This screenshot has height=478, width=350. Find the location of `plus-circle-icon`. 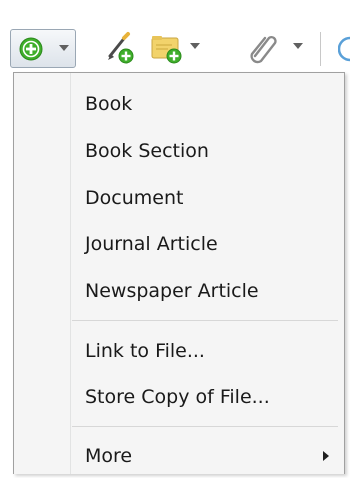

plus-circle-icon is located at coordinates (31, 51).